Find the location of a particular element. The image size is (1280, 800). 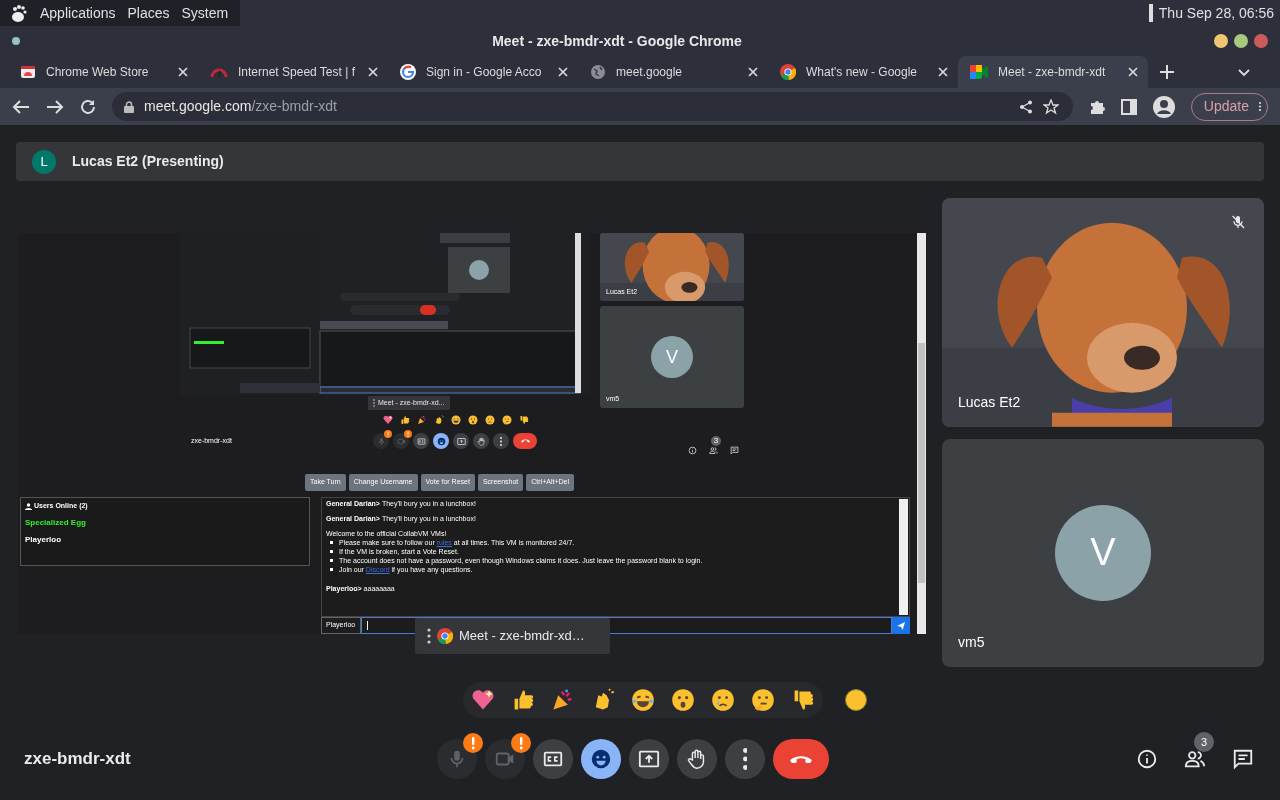

clock: Thu Sep 28, 06:56 is located at coordinates (1216, 13).